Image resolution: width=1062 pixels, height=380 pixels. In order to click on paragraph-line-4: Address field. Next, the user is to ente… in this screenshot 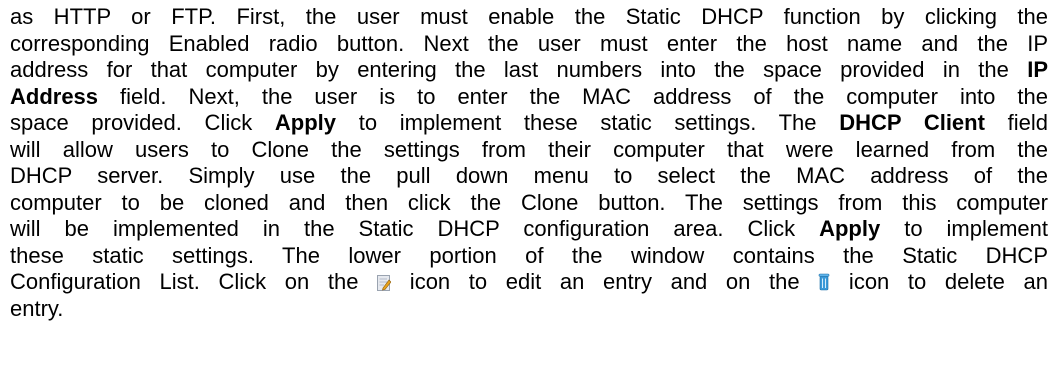, I will do `click(529, 97)`.